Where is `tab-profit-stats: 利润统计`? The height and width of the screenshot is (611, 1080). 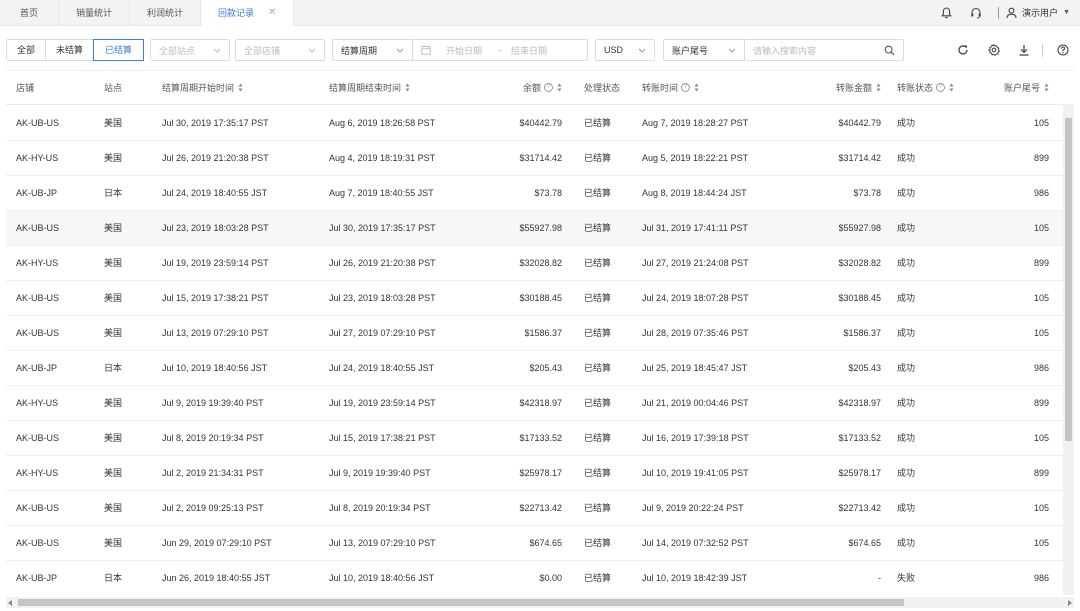
tab-profit-stats: 利润统计 is located at coordinates (166, 12).